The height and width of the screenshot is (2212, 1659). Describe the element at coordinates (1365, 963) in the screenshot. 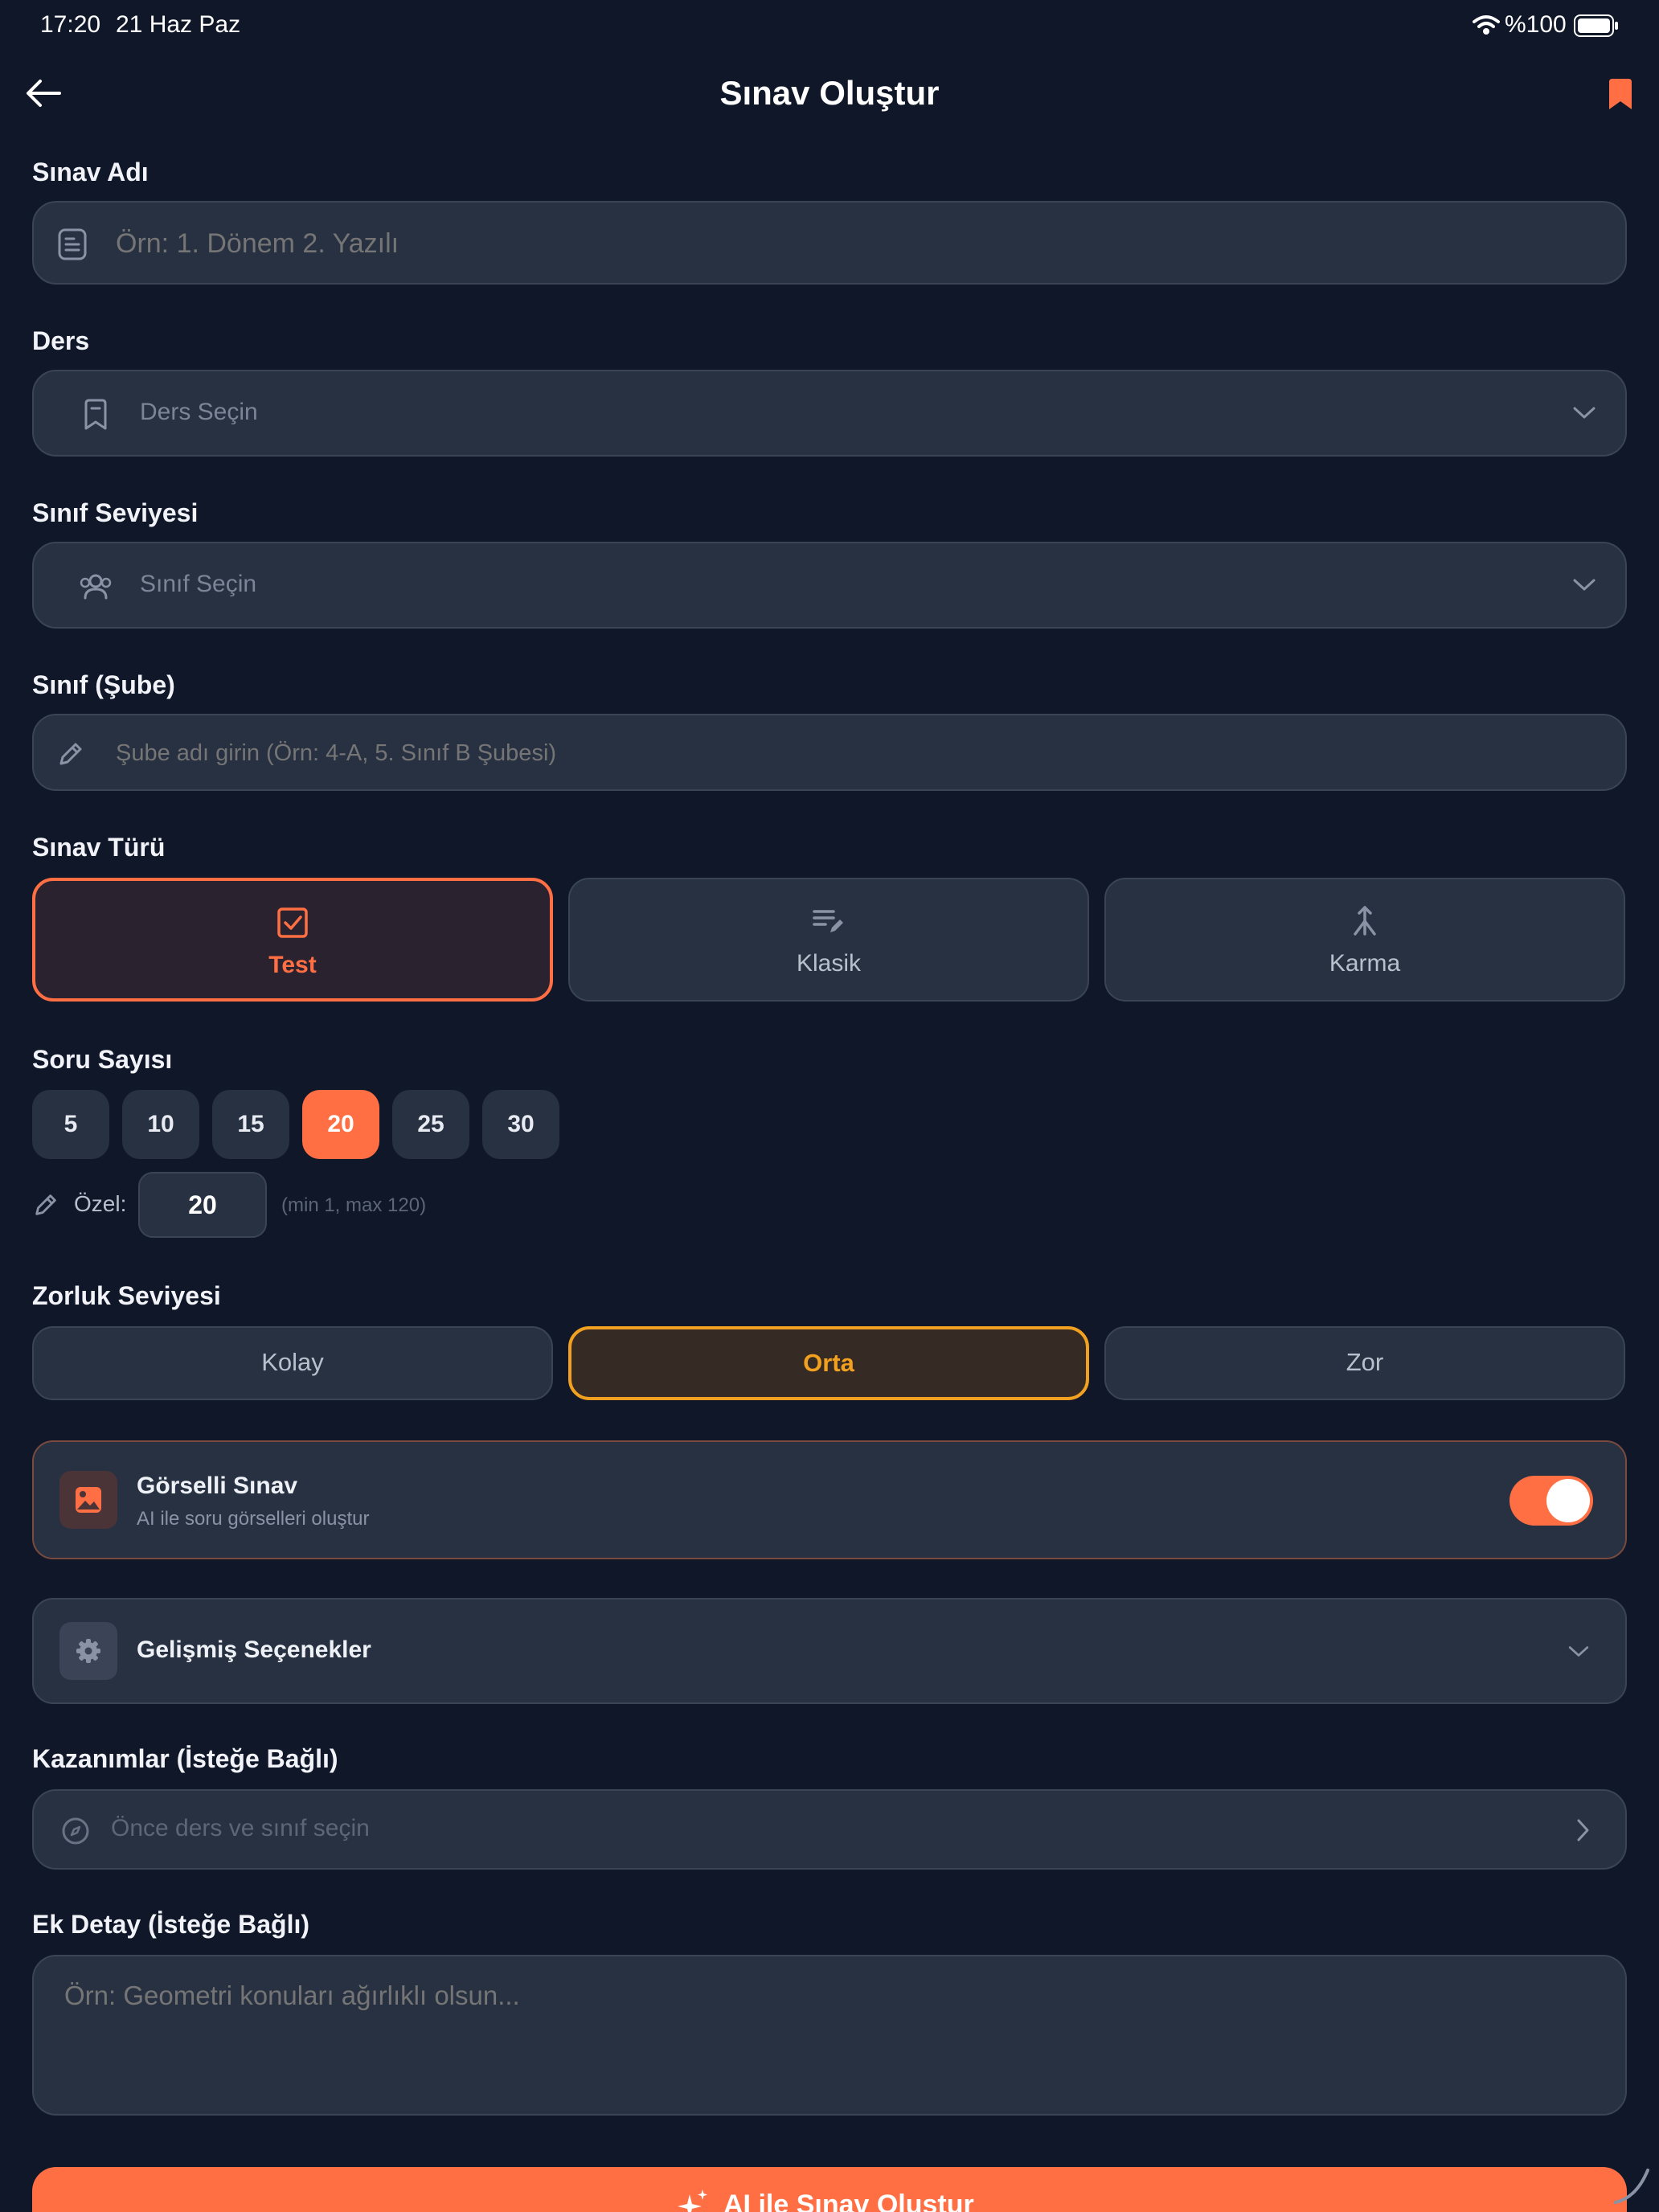

I see `exam-type-karma-label: Karma` at that location.